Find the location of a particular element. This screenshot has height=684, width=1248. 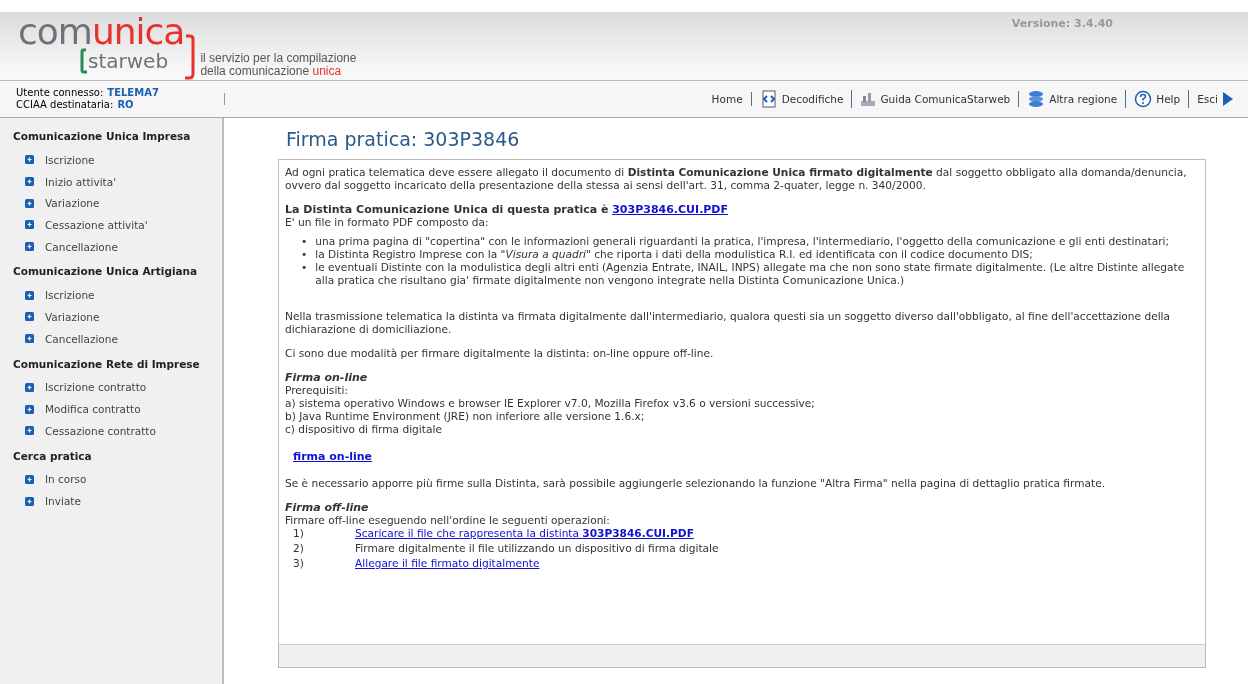

exit-arrow-icon is located at coordinates (1228, 99).